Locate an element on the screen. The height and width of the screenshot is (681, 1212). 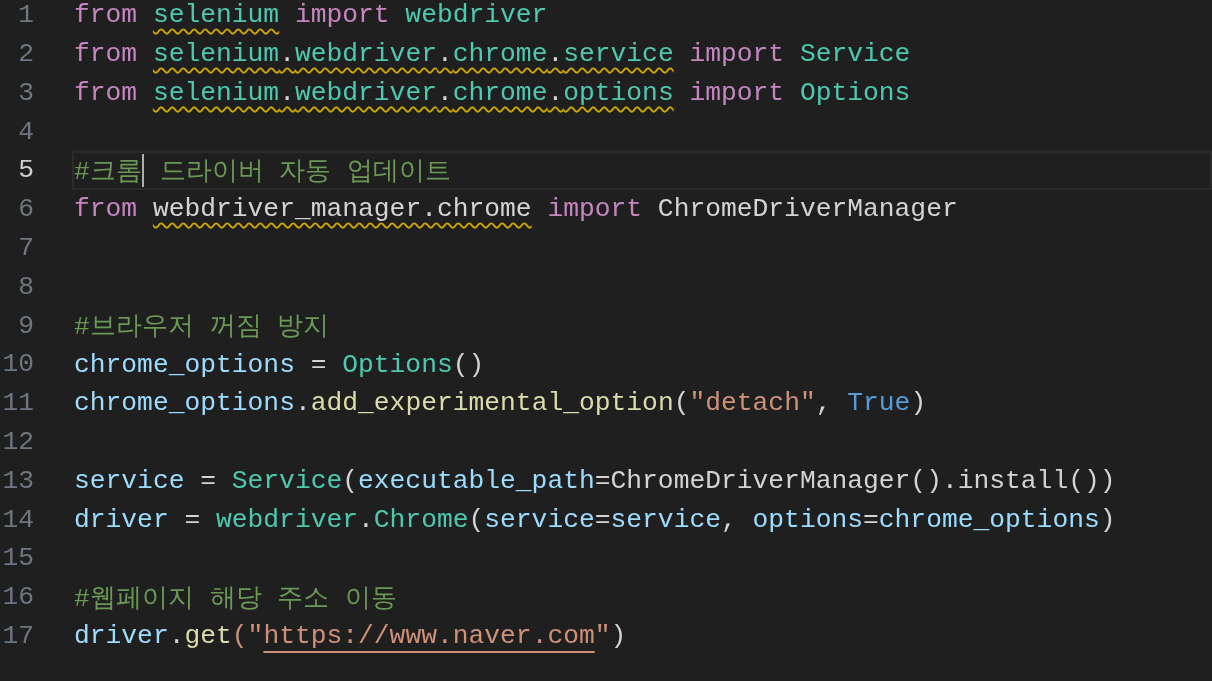
line-number: 14 is located at coordinates (17, 519).